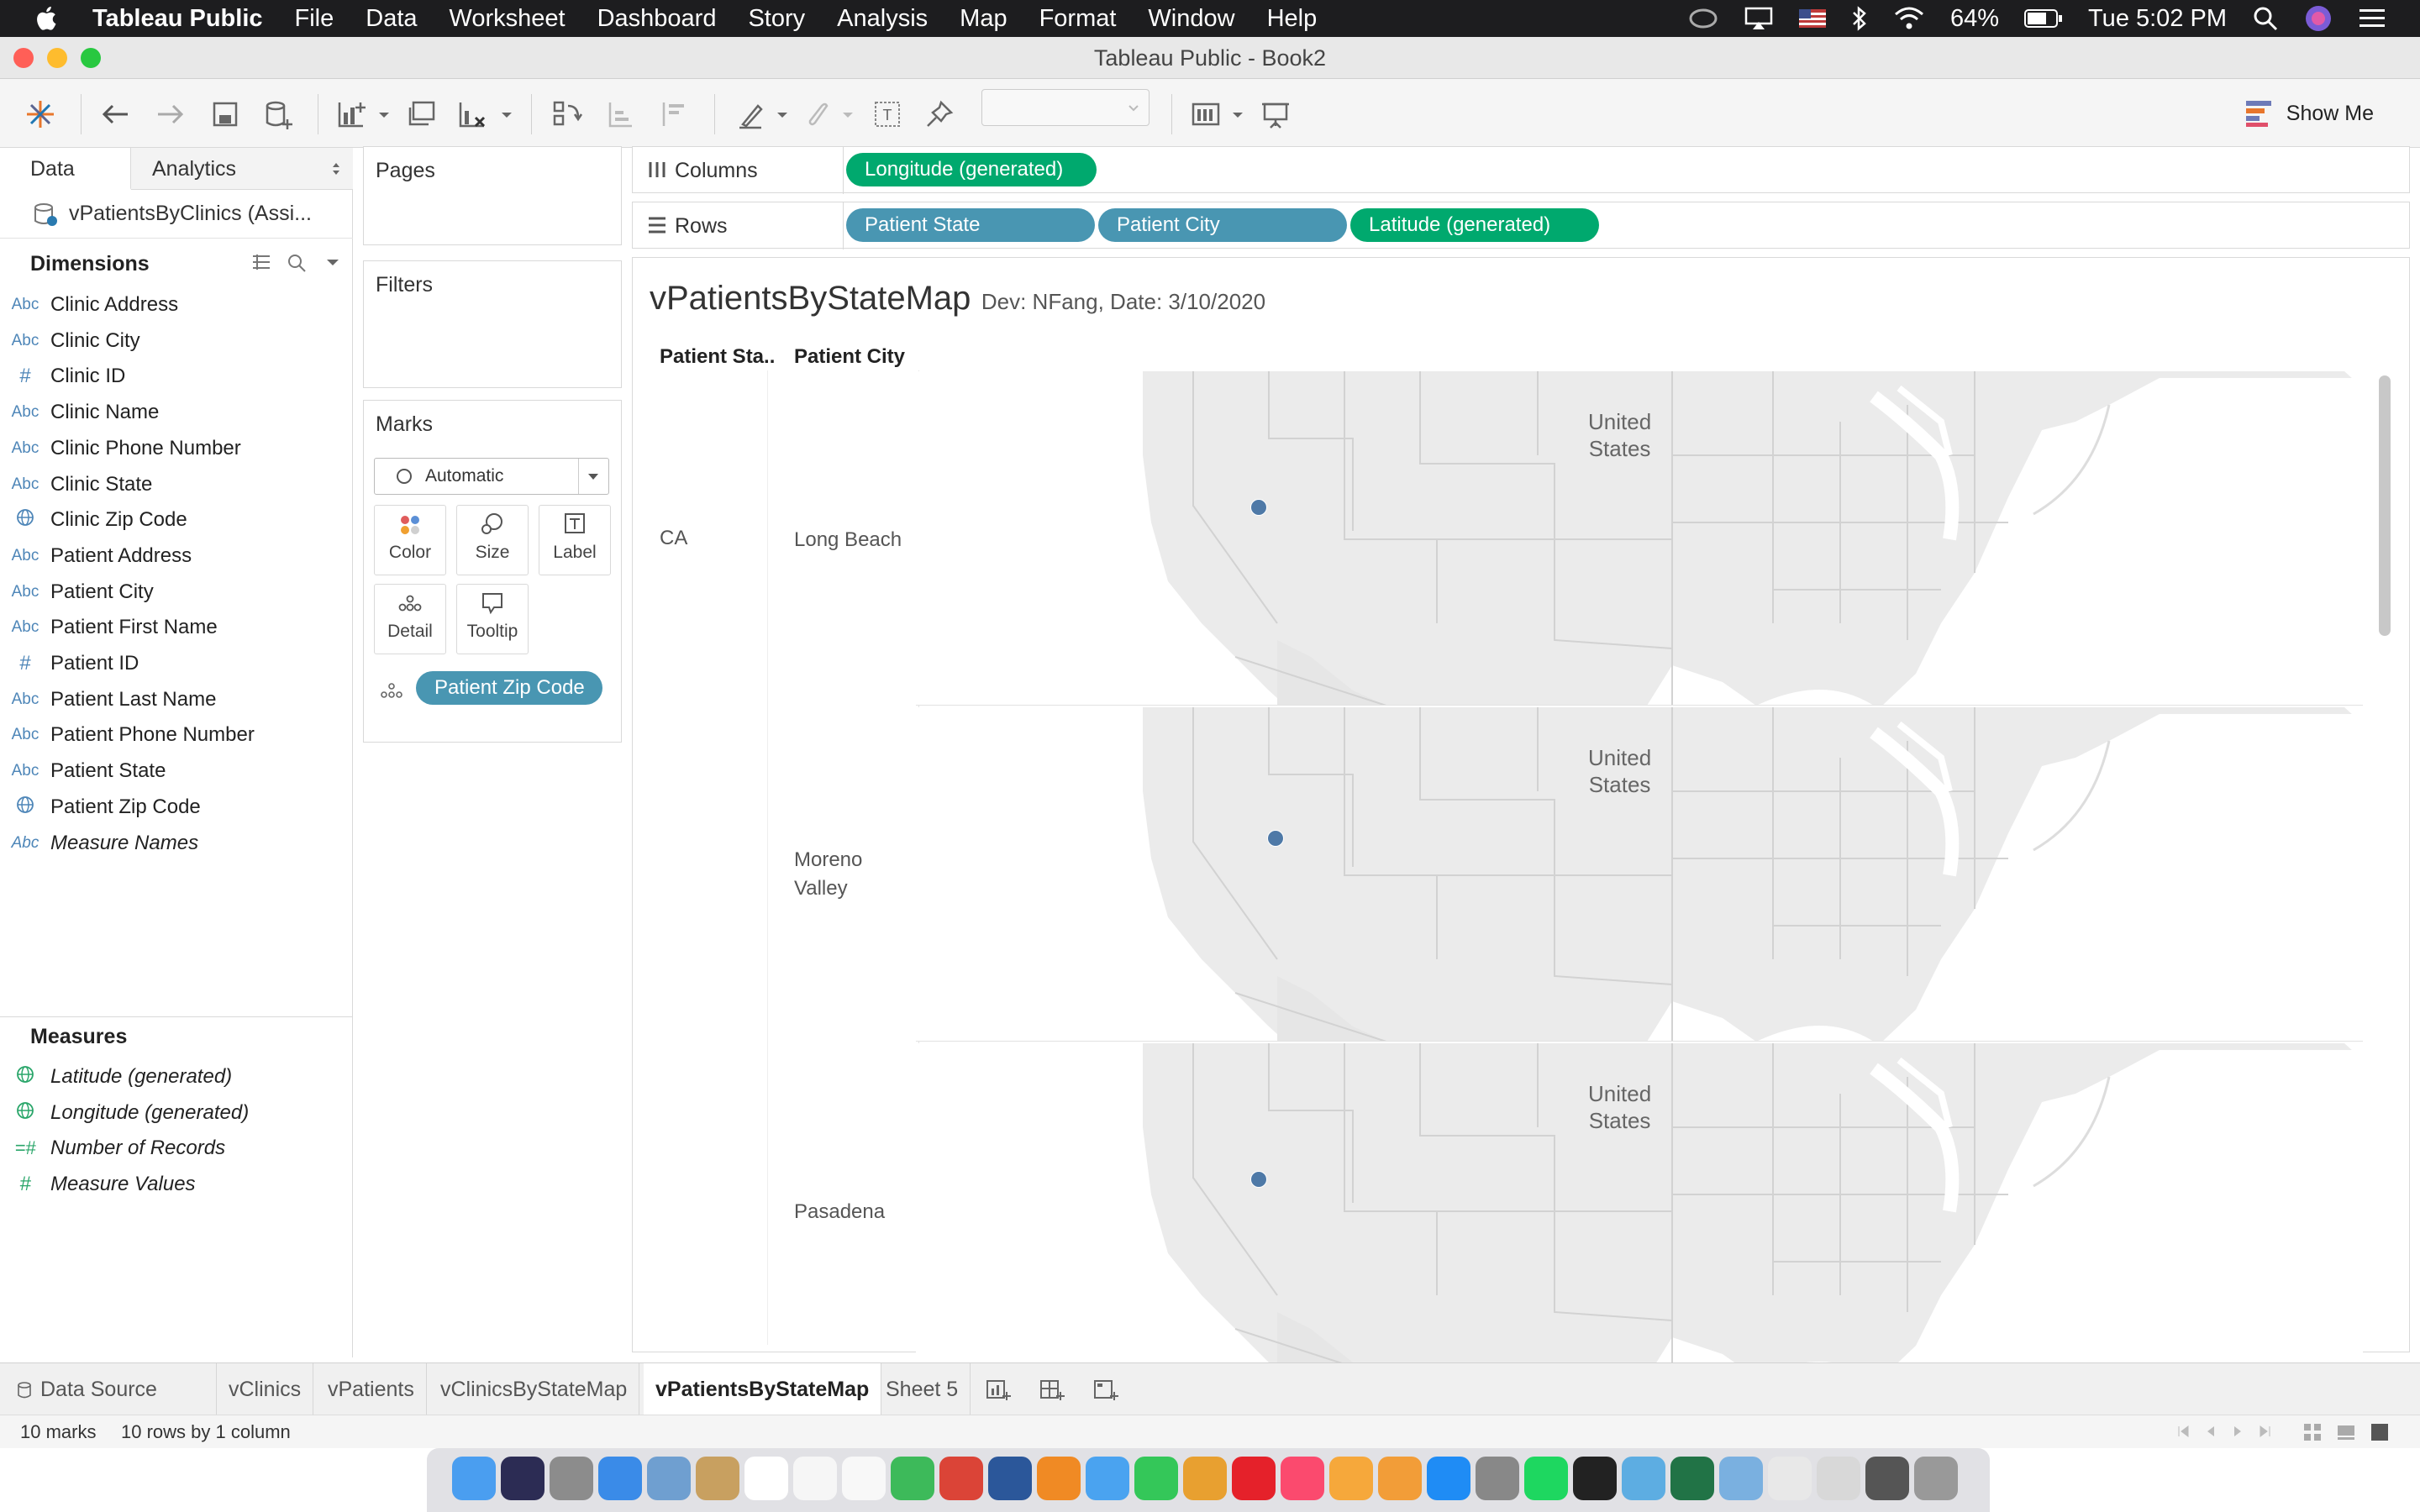 This screenshot has width=2420, height=1512. Describe the element at coordinates (620, 1478) in the screenshot. I see `safari-icon` at that location.